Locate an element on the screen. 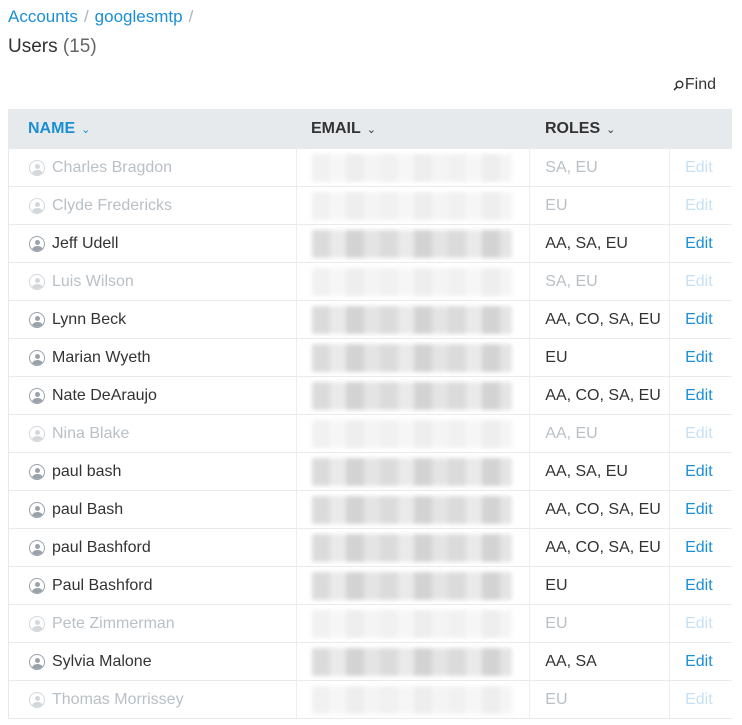  table-header: NAME ⌄ EMAIL ⌄ ROLES ⌄ is located at coordinates (370, 129).